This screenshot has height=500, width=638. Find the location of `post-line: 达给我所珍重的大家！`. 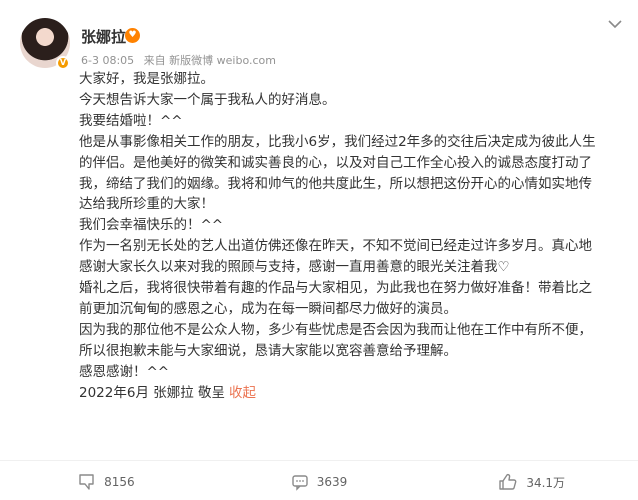

post-line: 达给我所珍重的大家！ is located at coordinates (146, 204).